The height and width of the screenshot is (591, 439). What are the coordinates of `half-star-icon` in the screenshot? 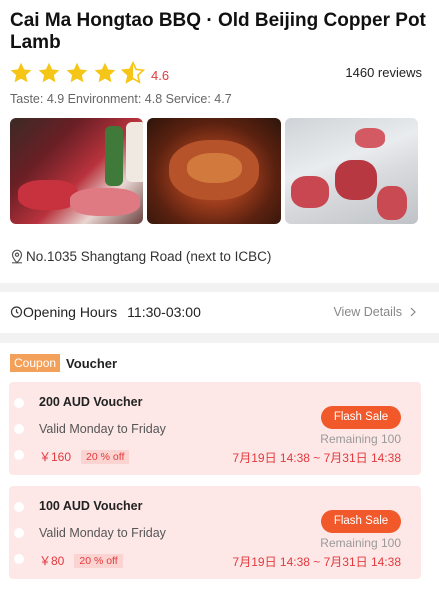 It's located at (133, 72).